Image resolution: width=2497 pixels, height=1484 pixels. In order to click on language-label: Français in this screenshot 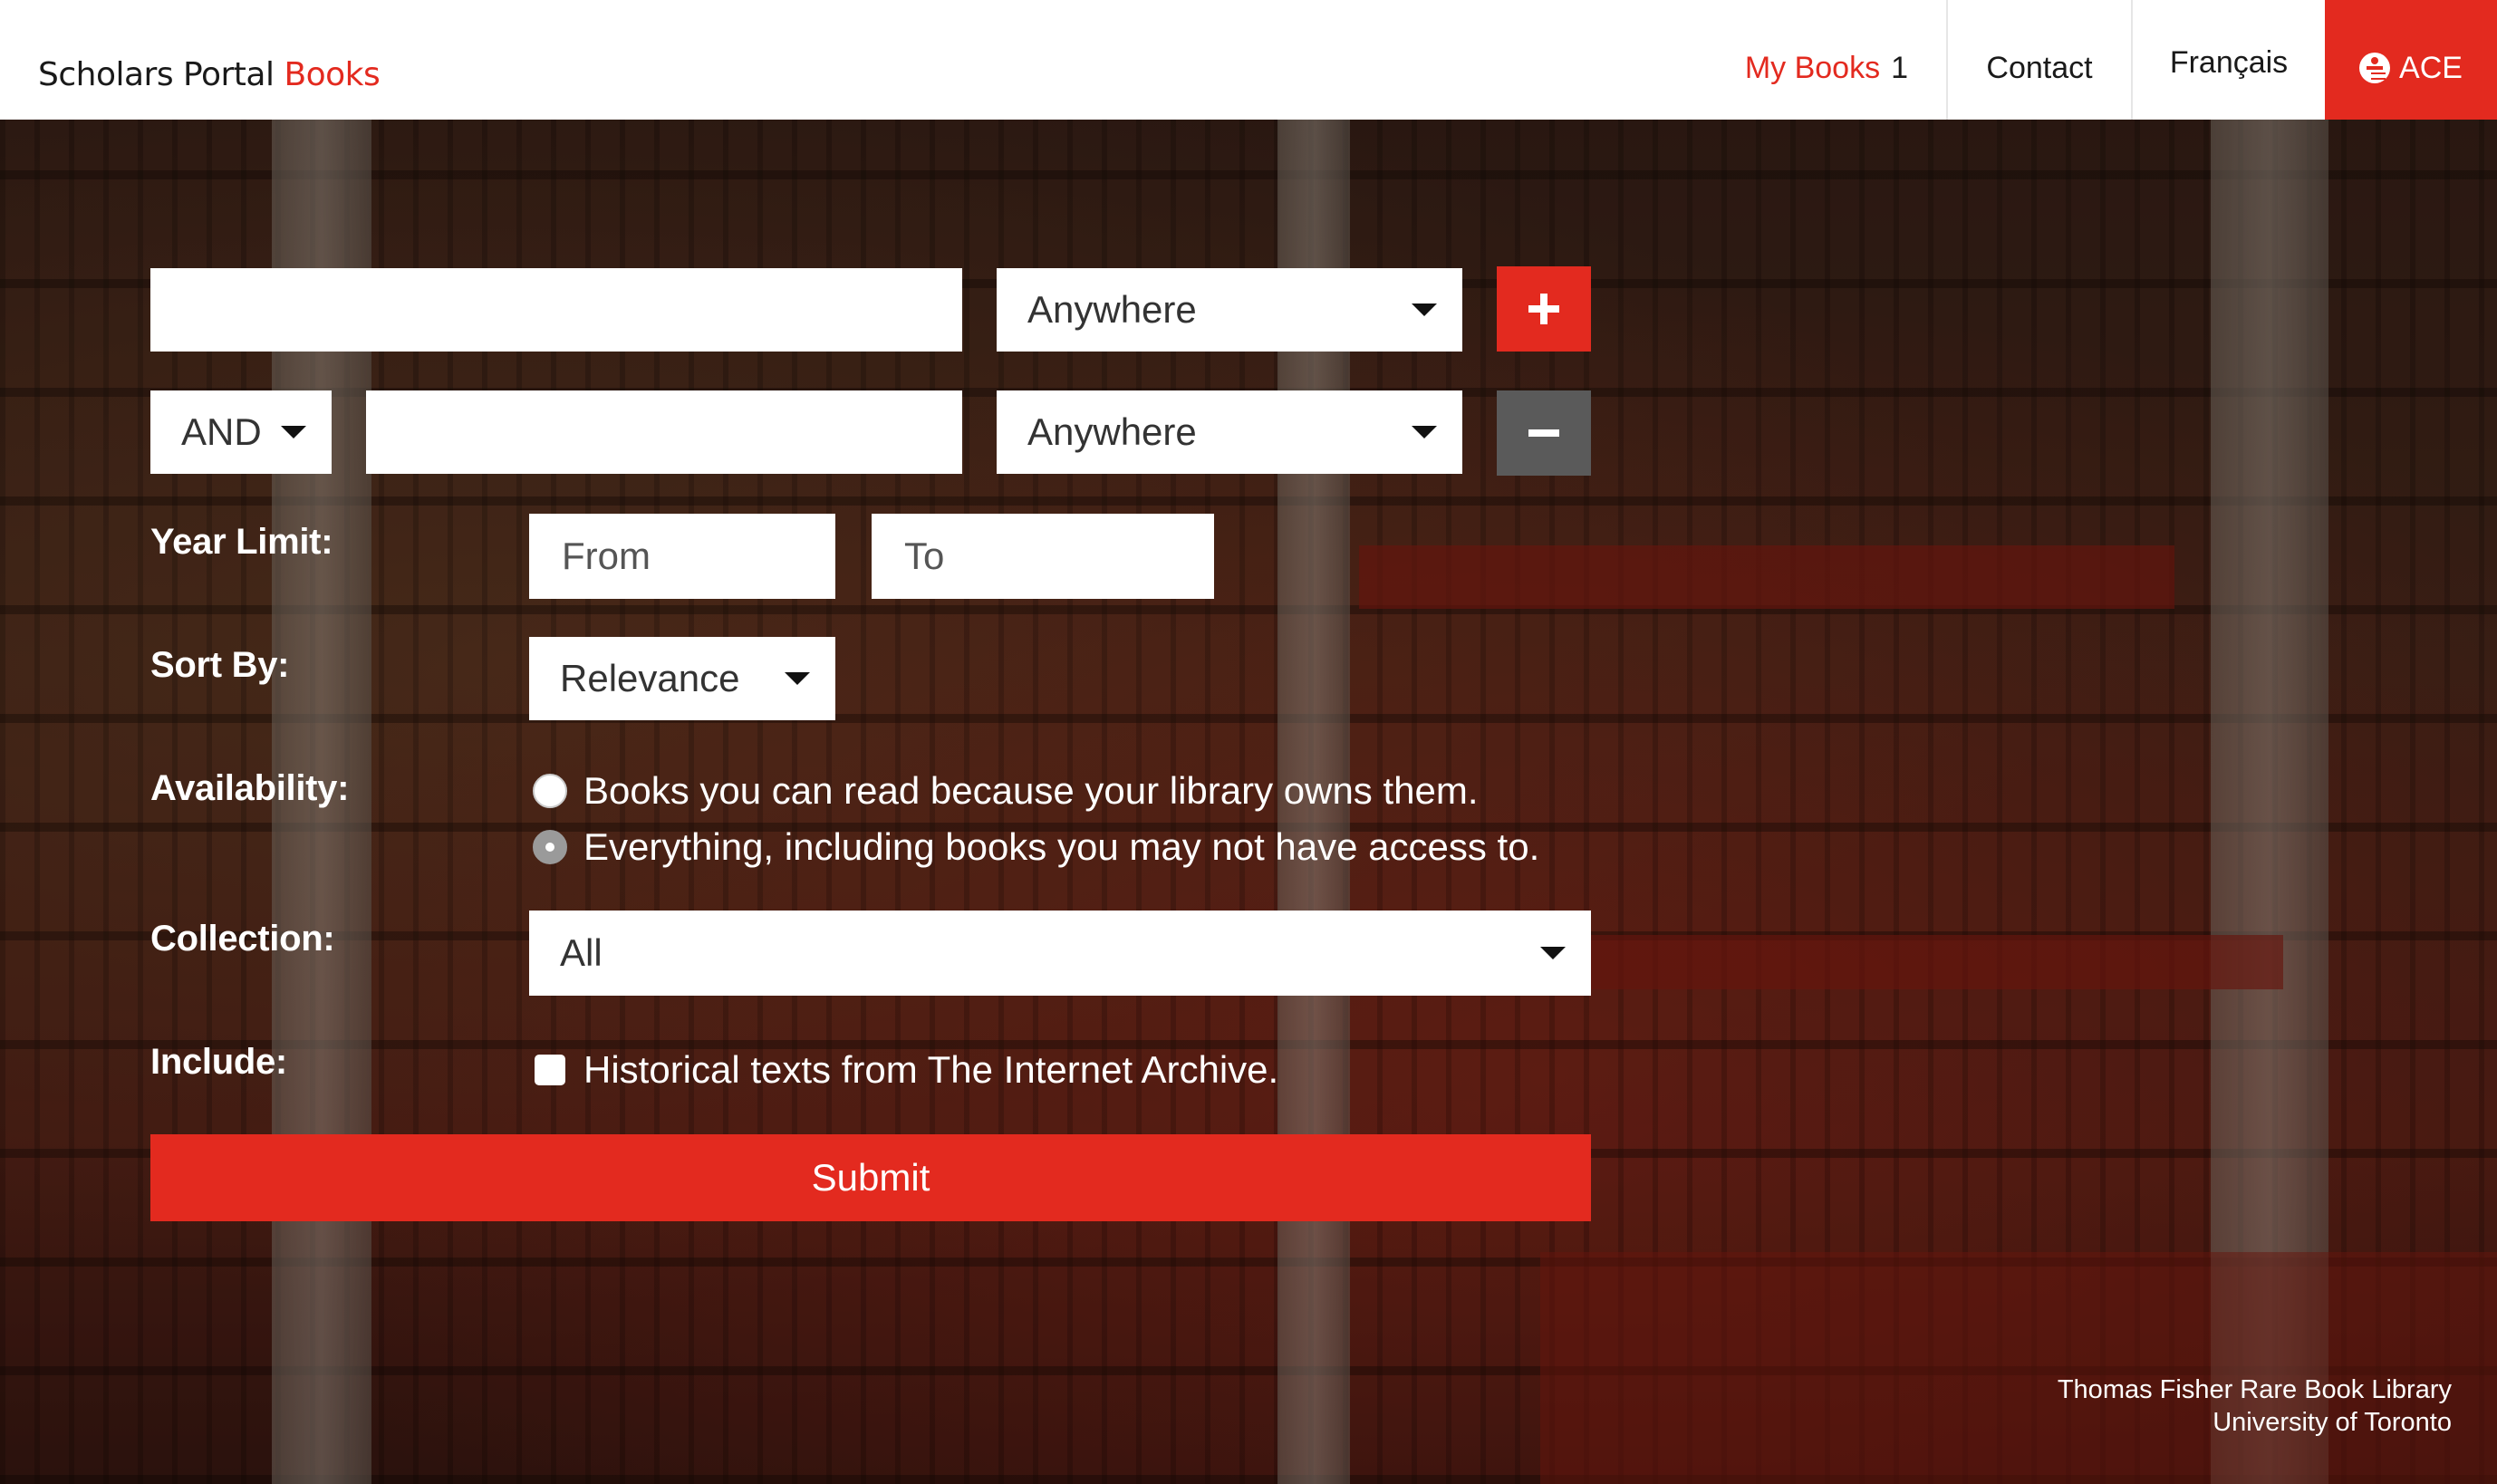, I will do `click(2229, 62)`.